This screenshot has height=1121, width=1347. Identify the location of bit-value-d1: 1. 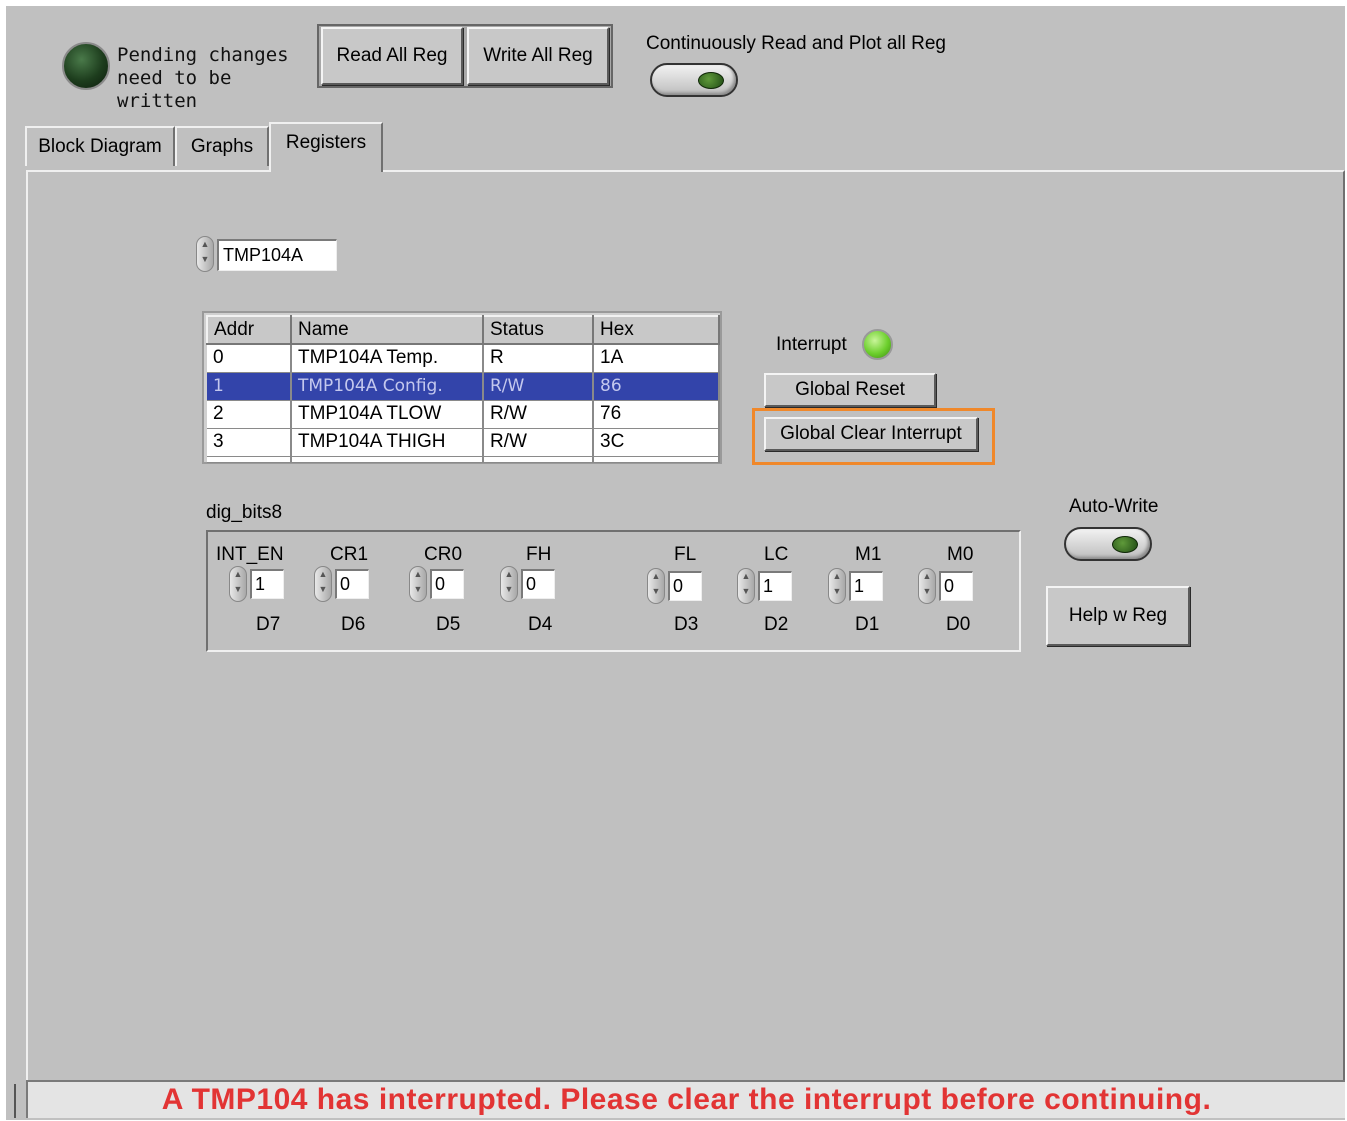
(866, 586).